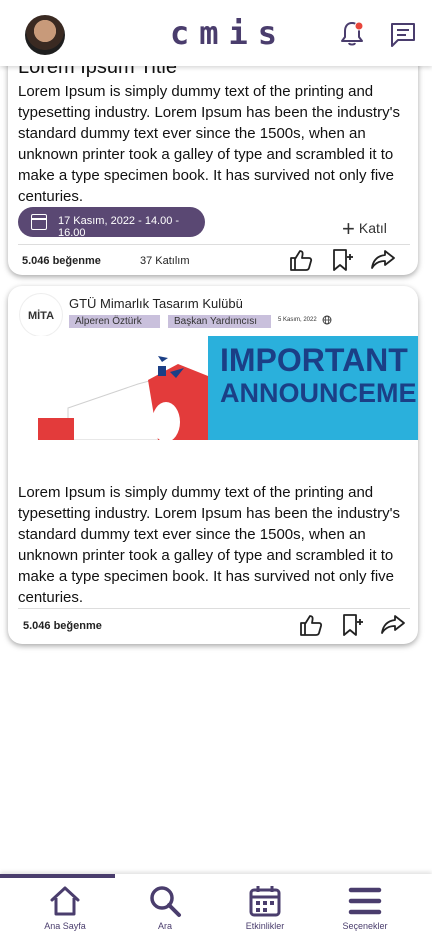 This screenshot has width=432, height=938. Describe the element at coordinates (297, 320) in the screenshot. I see `post-date: 5 Kasım, 2022` at that location.